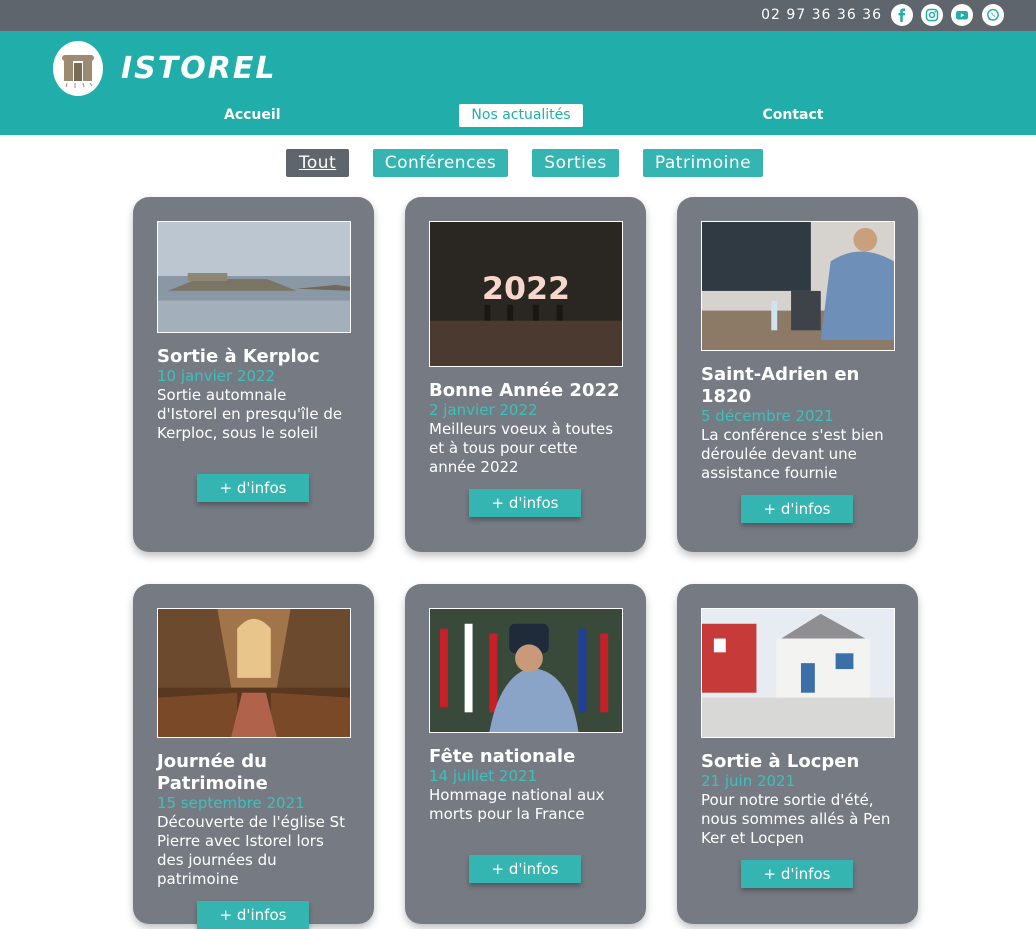 The image size is (1036, 929). I want to click on whatsapp-icon, so click(993, 15).